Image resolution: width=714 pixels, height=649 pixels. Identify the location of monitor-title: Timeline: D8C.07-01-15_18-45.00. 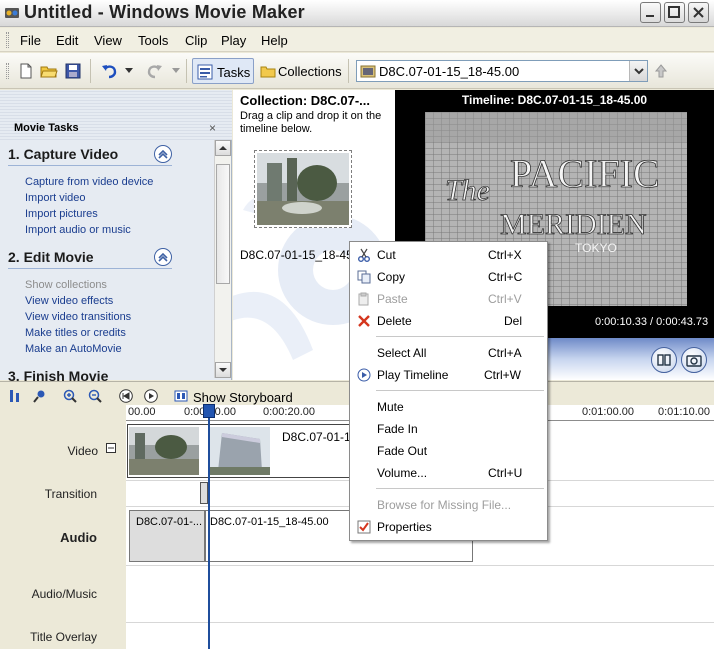
(554, 100).